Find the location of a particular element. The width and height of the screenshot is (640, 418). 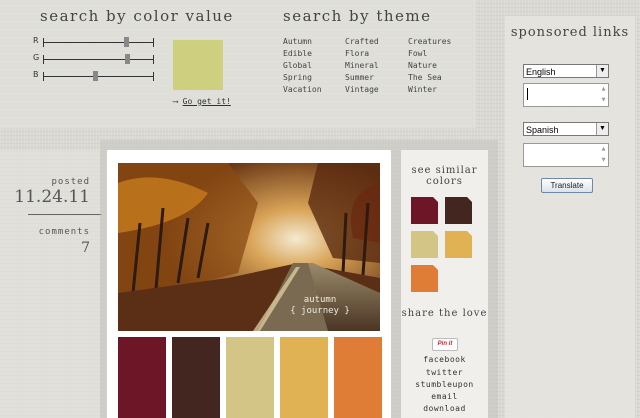

comments-label: comments is located at coordinates (64, 232).